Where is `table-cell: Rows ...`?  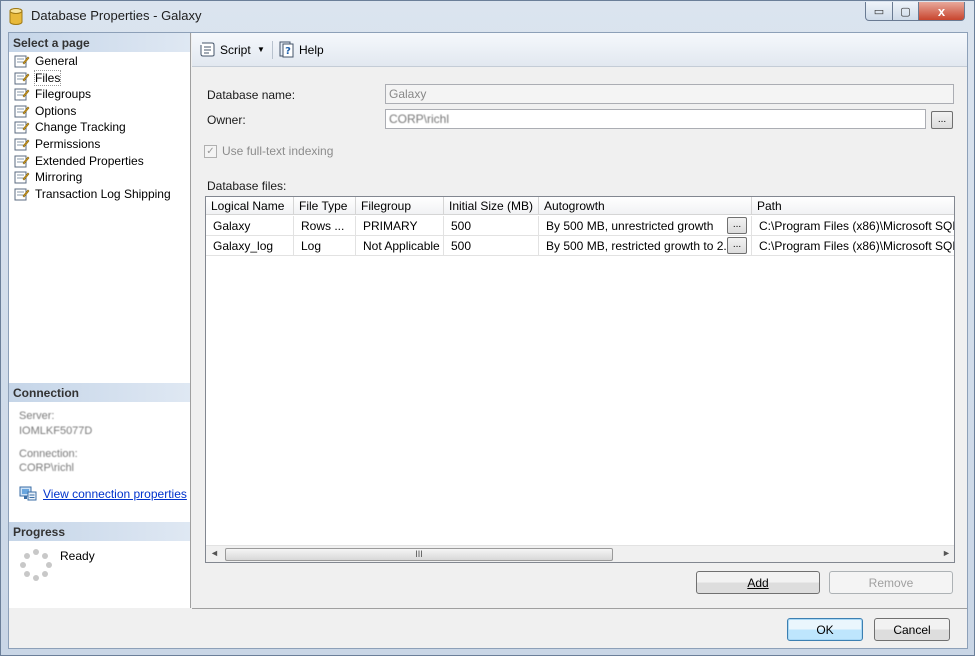 table-cell: Rows ... is located at coordinates (325, 226).